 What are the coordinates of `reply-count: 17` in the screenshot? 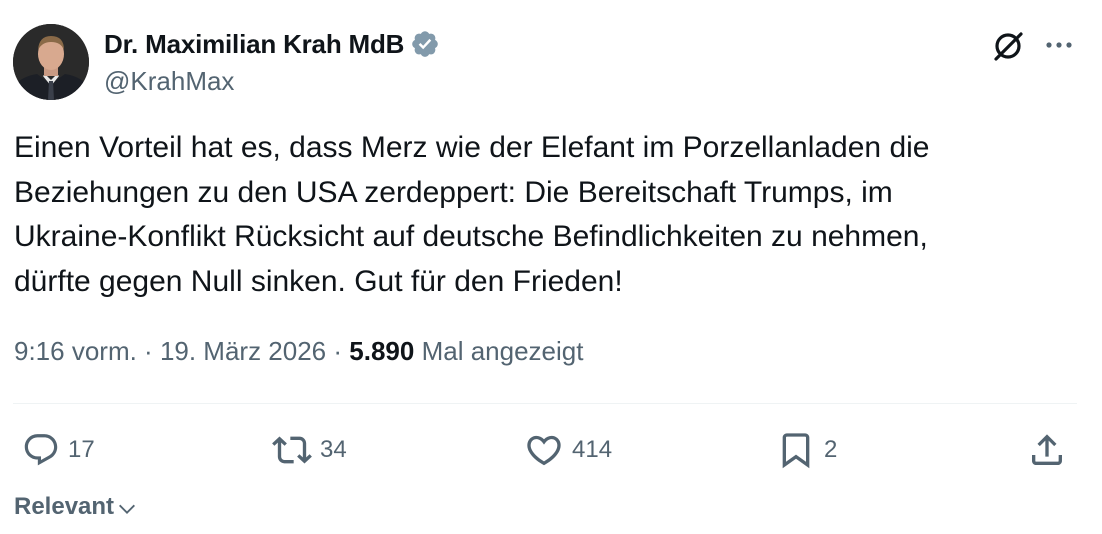 It's located at (81, 449).